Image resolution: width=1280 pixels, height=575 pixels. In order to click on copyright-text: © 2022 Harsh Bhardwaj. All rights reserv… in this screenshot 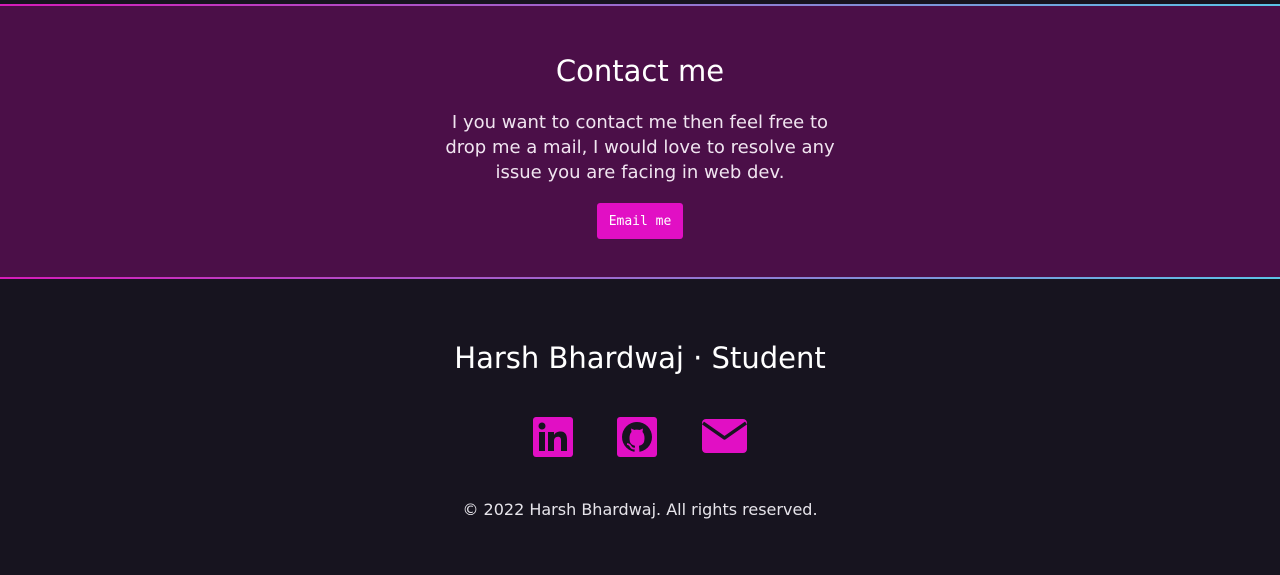, I will do `click(640, 509)`.